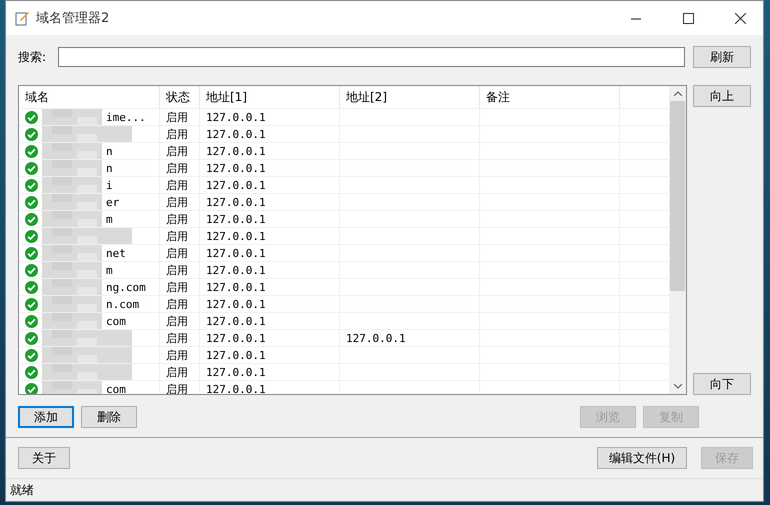 The width and height of the screenshot is (770, 505). I want to click on status-text: 就绪, so click(22, 490).